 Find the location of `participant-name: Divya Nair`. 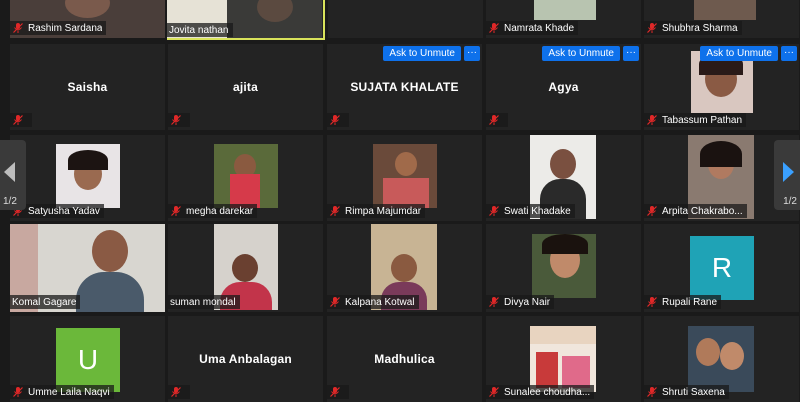

participant-name: Divya Nair is located at coordinates (527, 302).